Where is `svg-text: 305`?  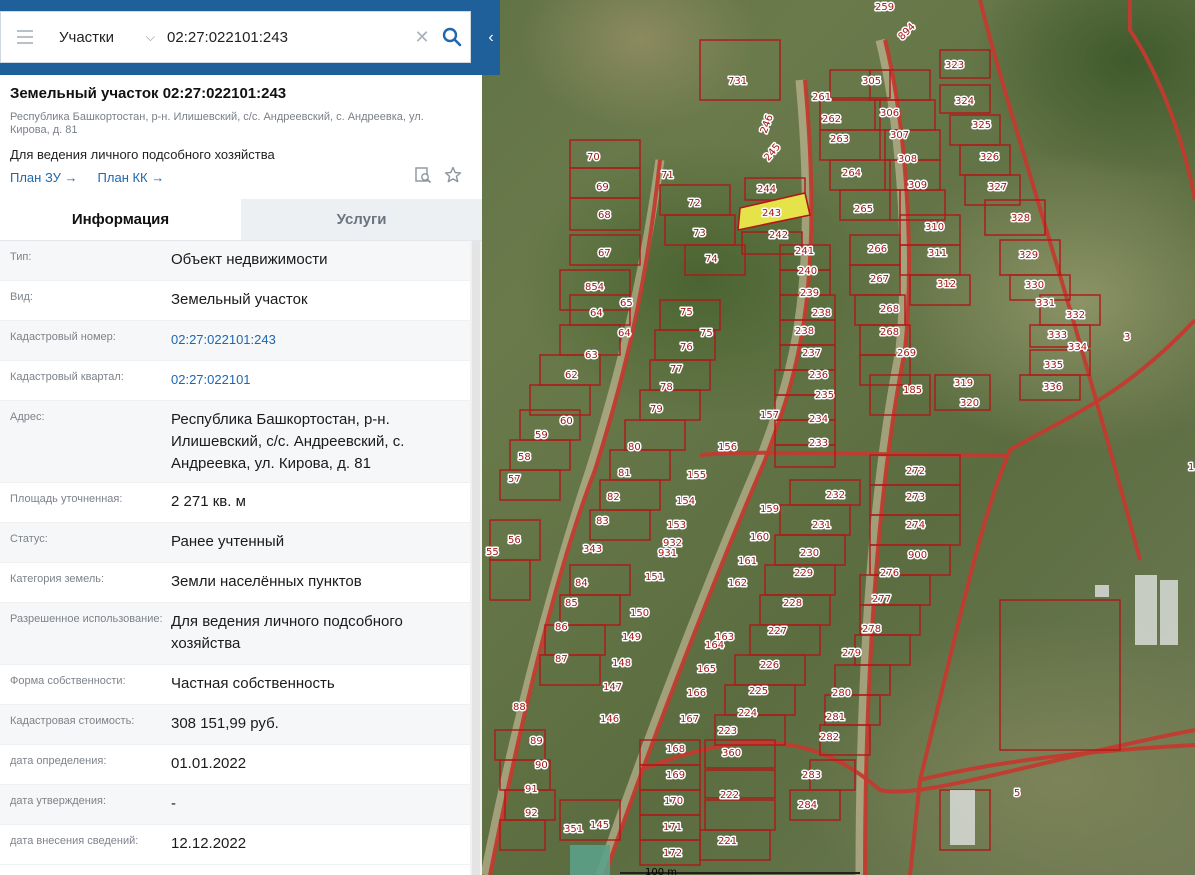
svg-text: 305 is located at coordinates (871, 81).